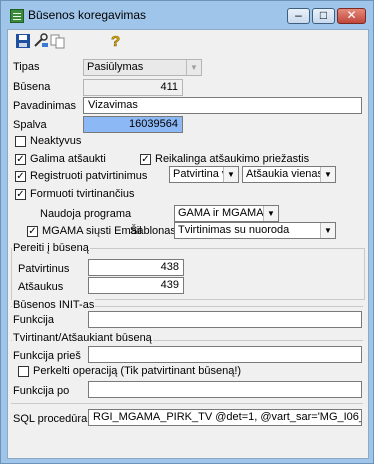 The width and height of the screenshot is (374, 464). I want to click on title-bar: Būsenos koregavimas – □ ✕, so click(187, 14).